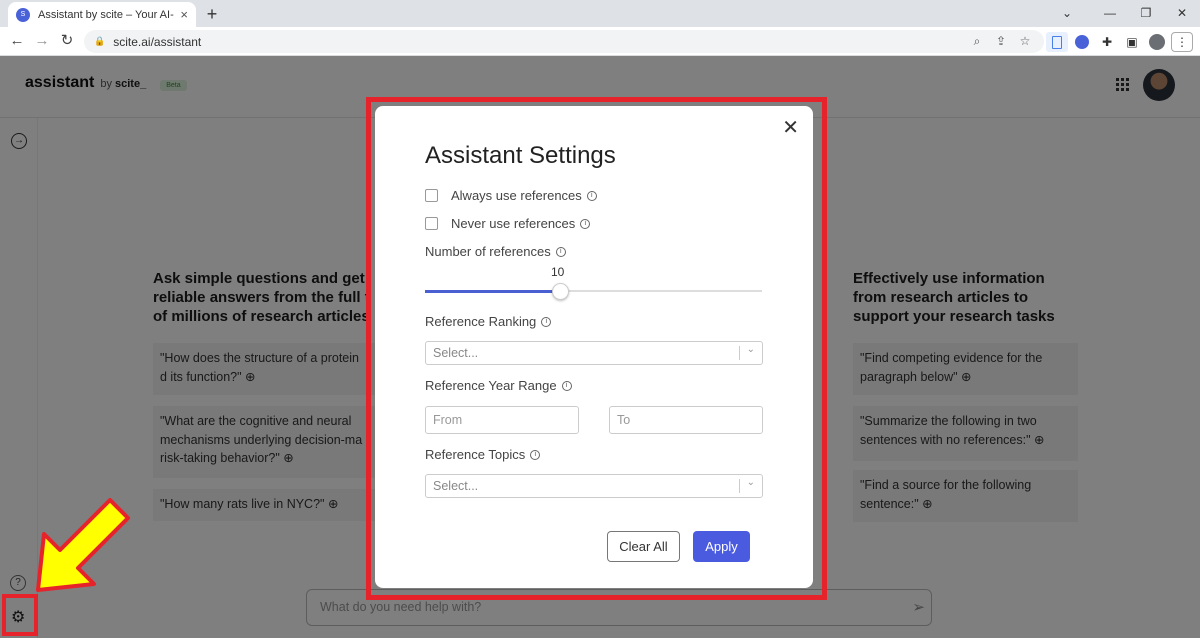 This screenshot has width=1200, height=638. Describe the element at coordinates (492, 291) in the screenshot. I see `slider-fill` at that location.